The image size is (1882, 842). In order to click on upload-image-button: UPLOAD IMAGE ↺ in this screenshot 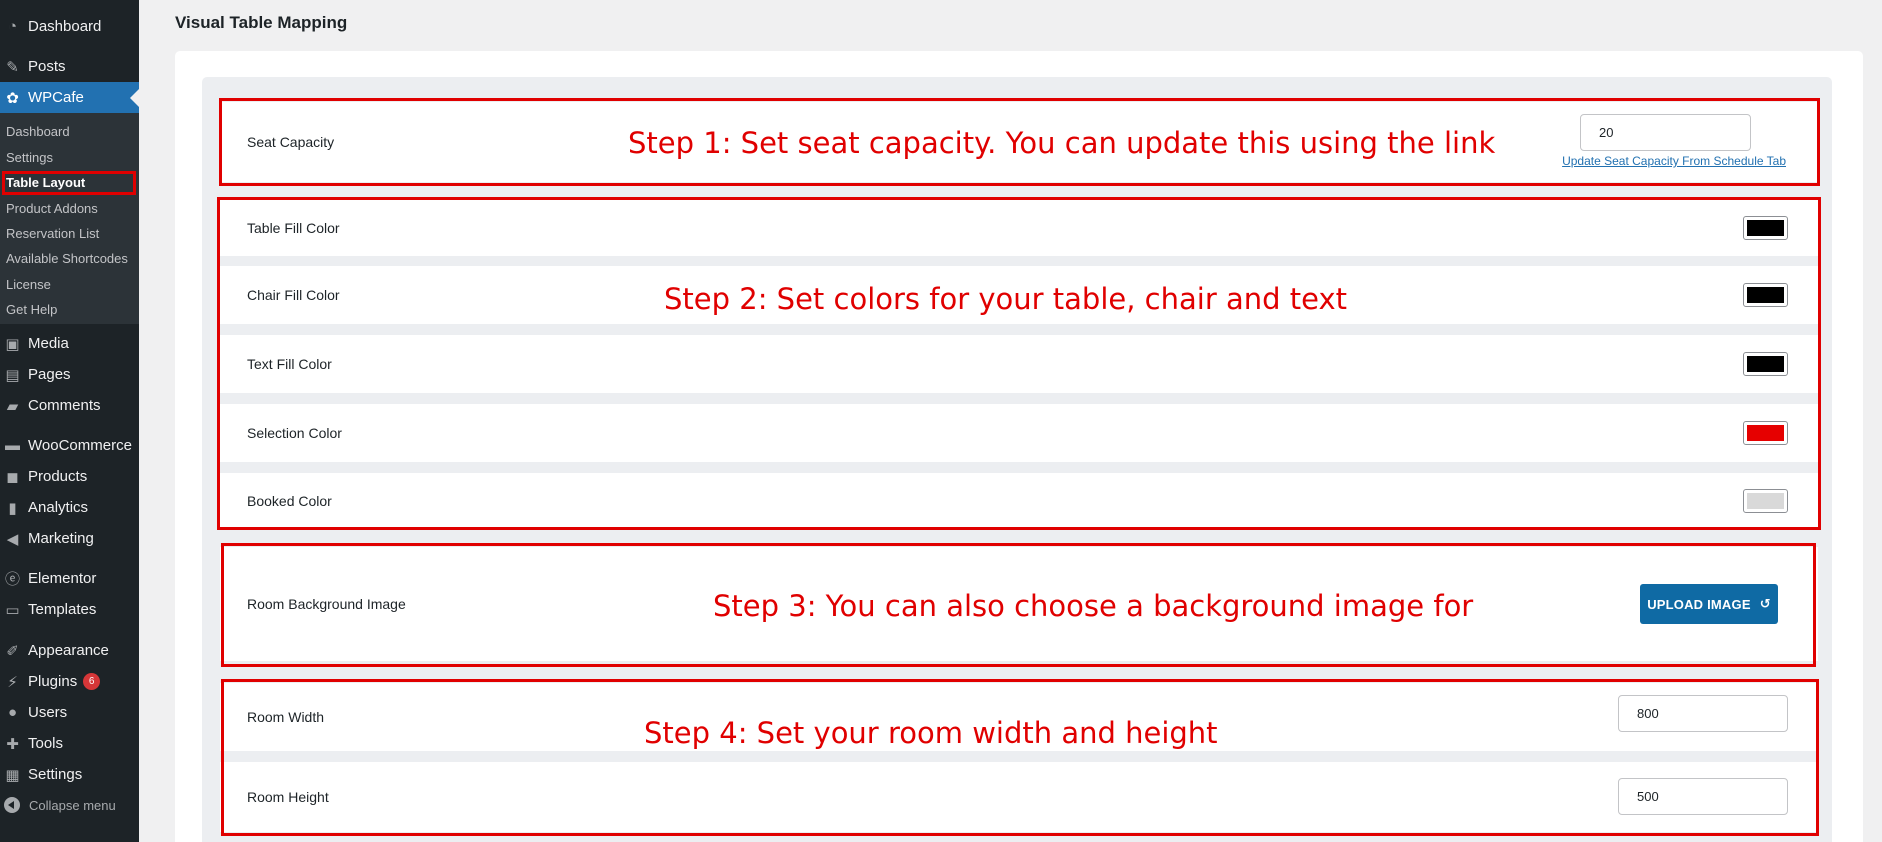, I will do `click(1709, 604)`.